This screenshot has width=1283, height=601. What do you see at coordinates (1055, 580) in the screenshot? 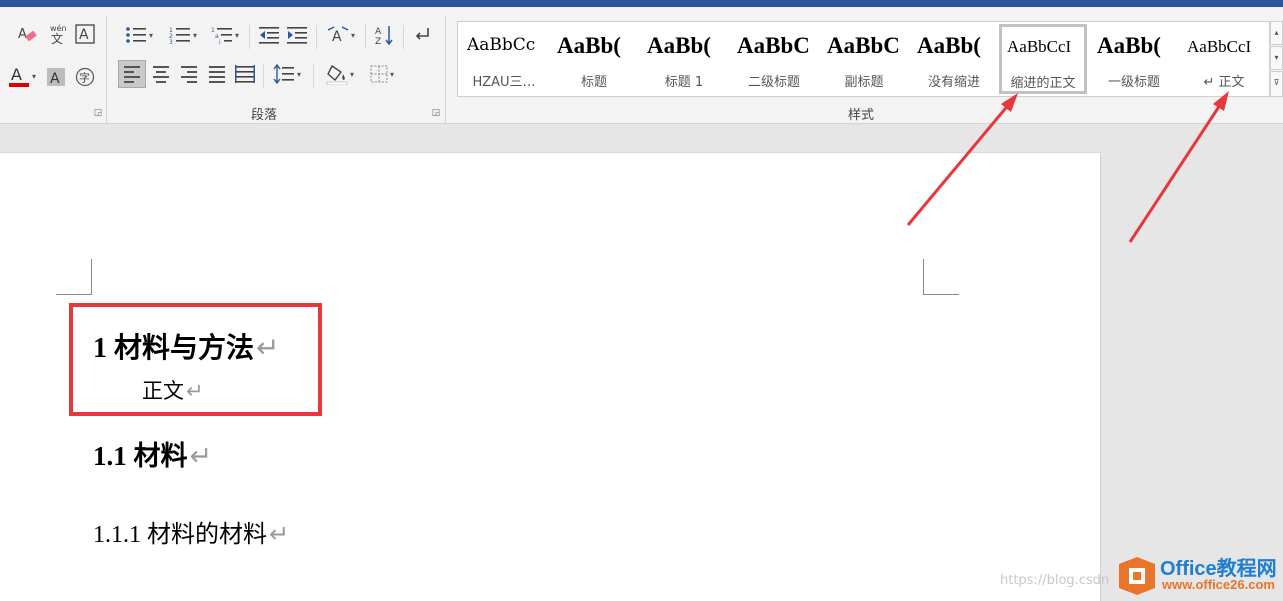
I see `watermark-text: https://blog.csdn` at bounding box center [1055, 580].